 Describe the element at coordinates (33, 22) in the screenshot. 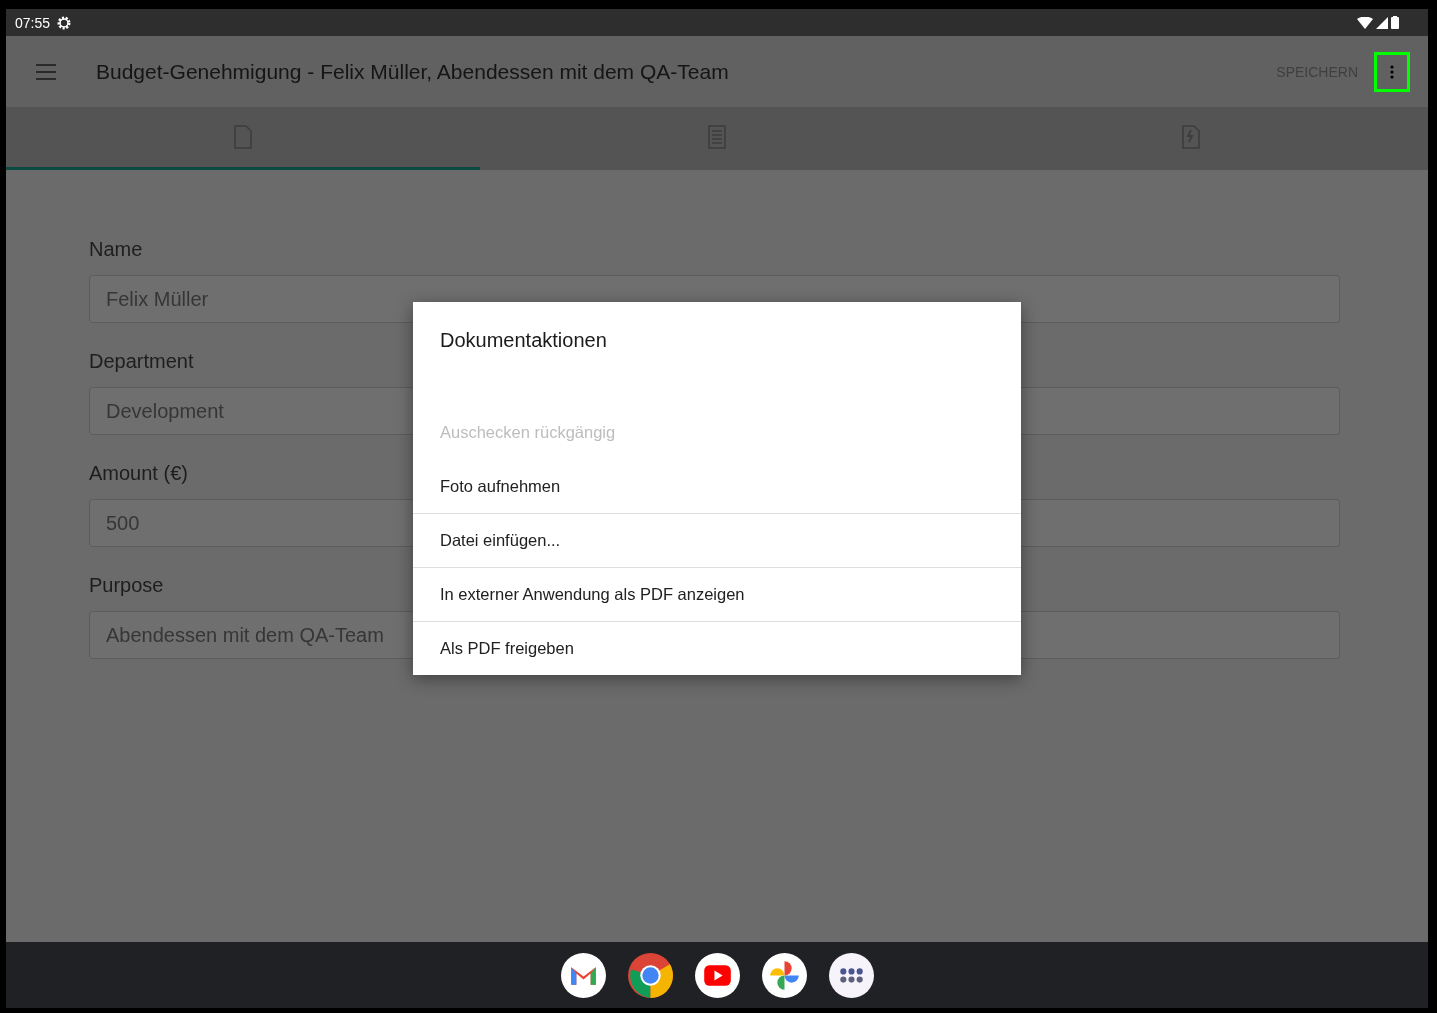

I see `status-time: 07:55` at that location.